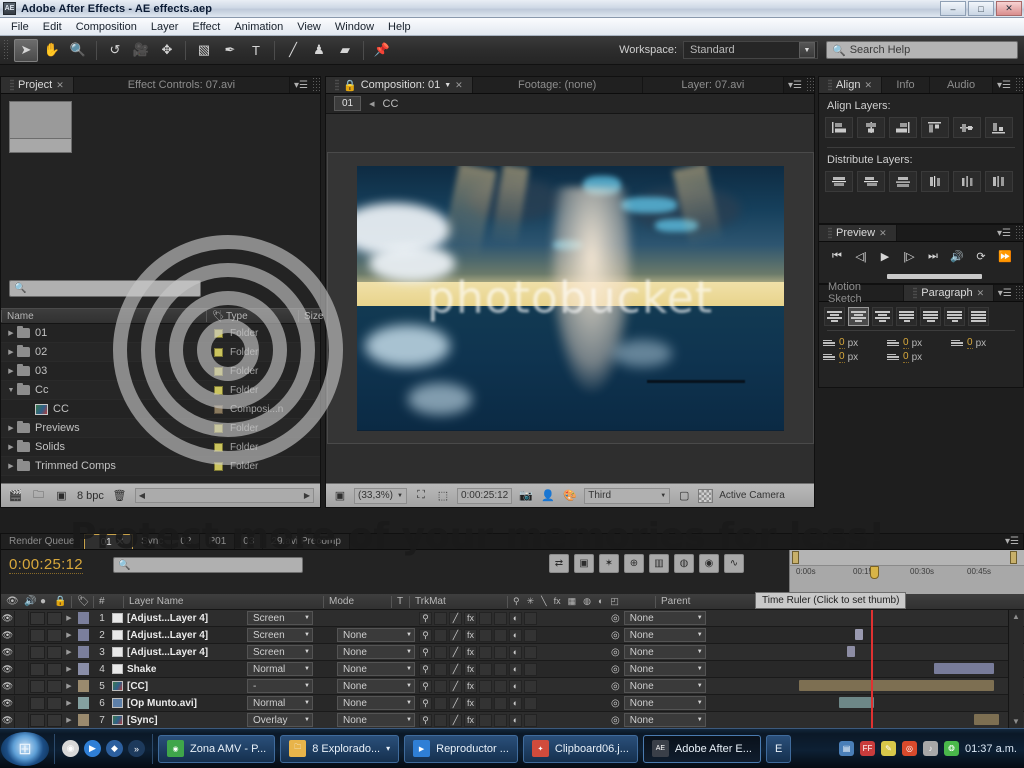  Describe the element at coordinates (933, 256) in the screenshot. I see `last-frame-icon: ⏭` at that location.